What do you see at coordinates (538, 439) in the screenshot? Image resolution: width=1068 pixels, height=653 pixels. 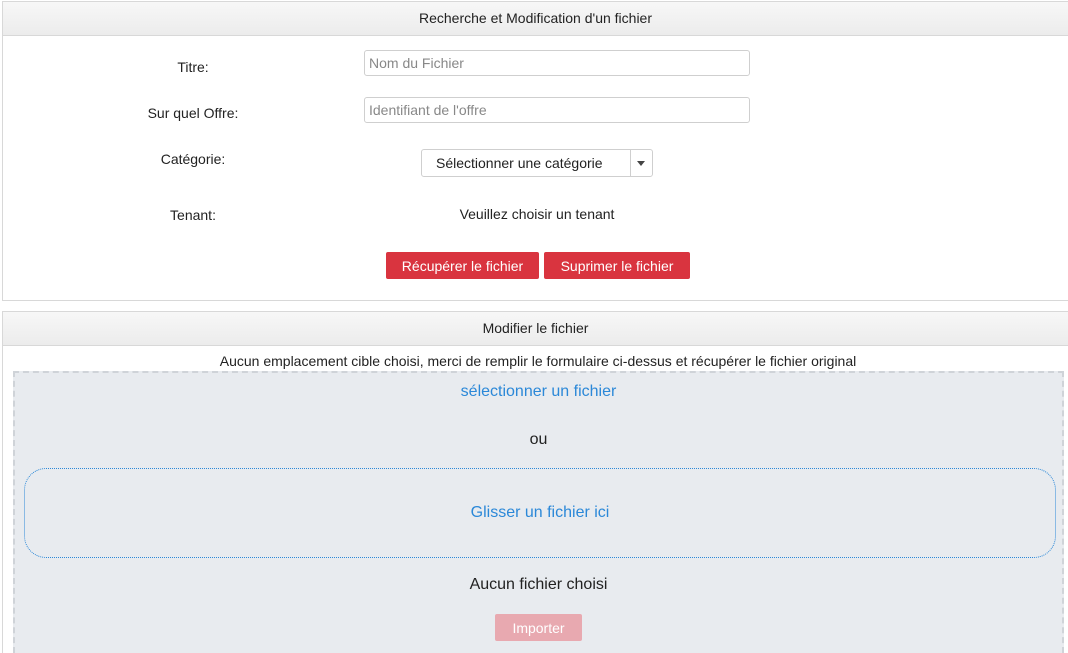 I see `or-text: ou` at bounding box center [538, 439].